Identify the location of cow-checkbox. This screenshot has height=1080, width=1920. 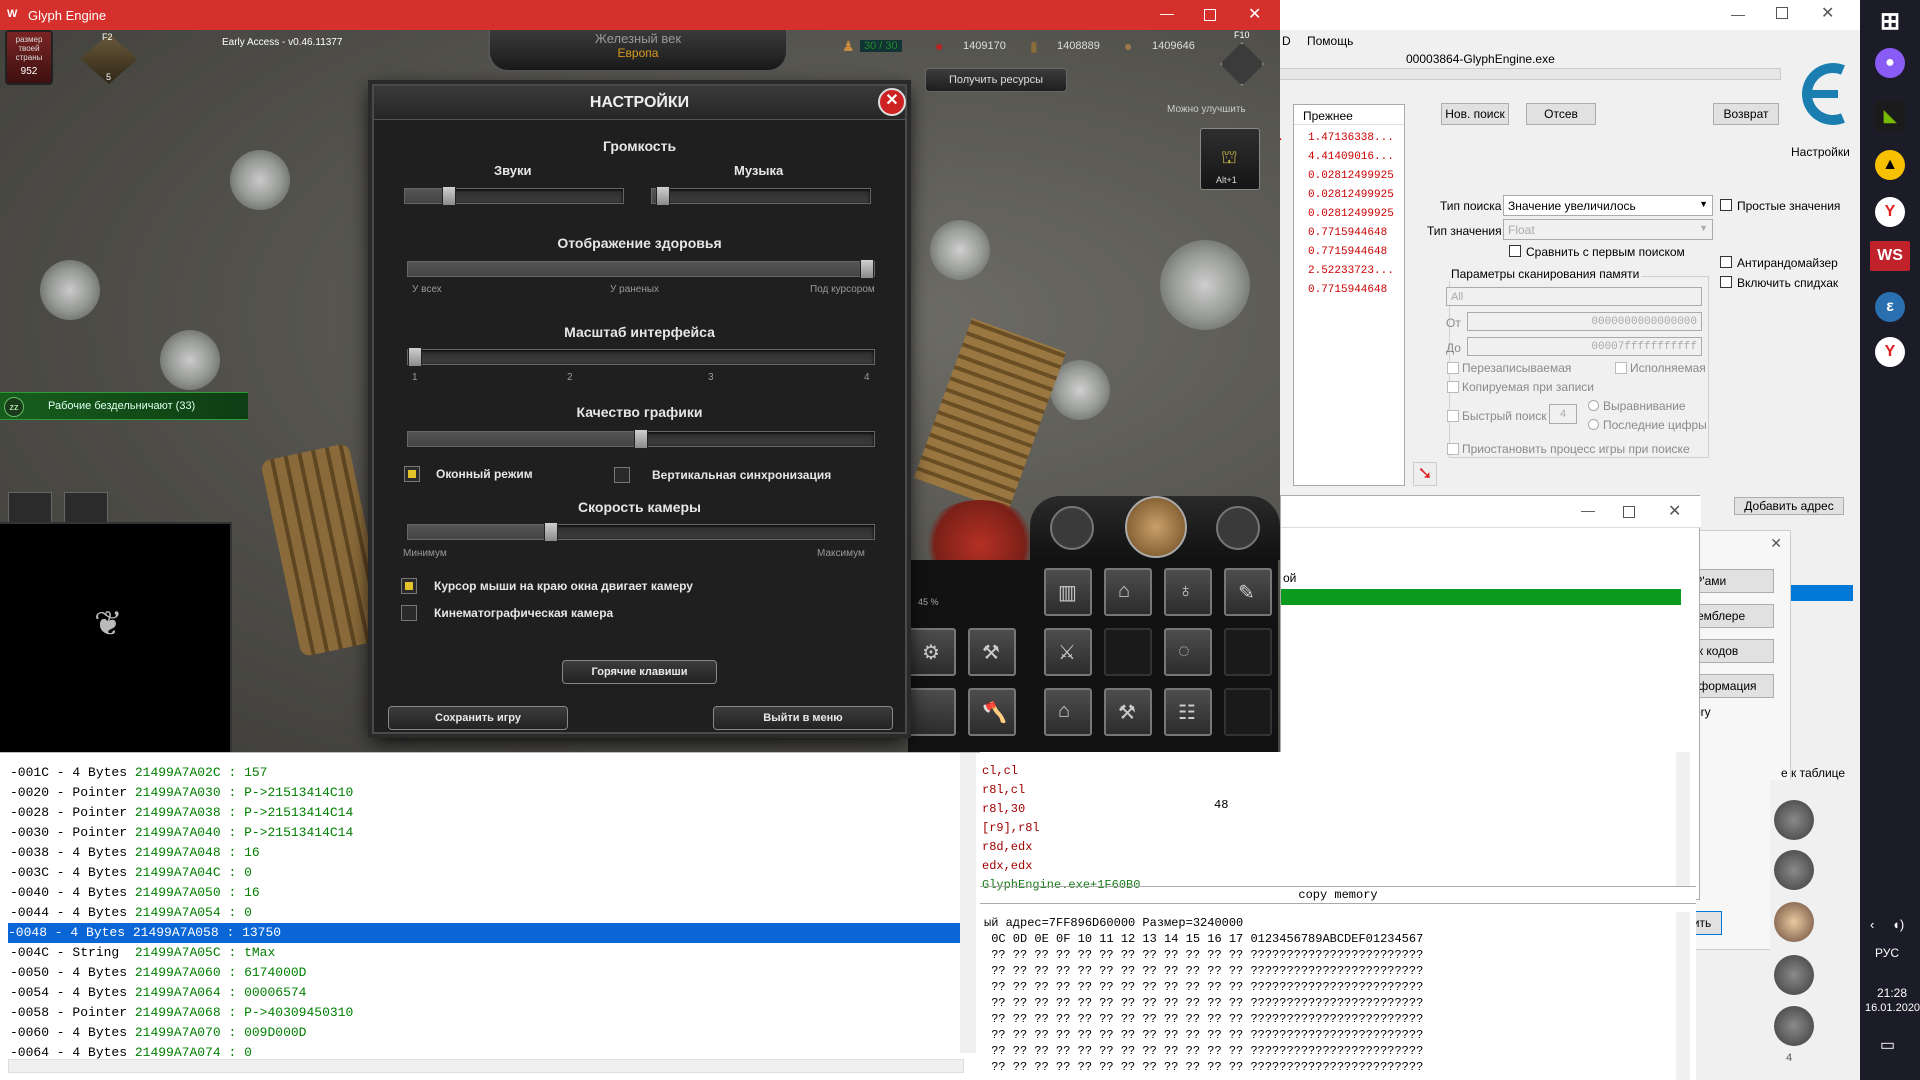
(1453, 387).